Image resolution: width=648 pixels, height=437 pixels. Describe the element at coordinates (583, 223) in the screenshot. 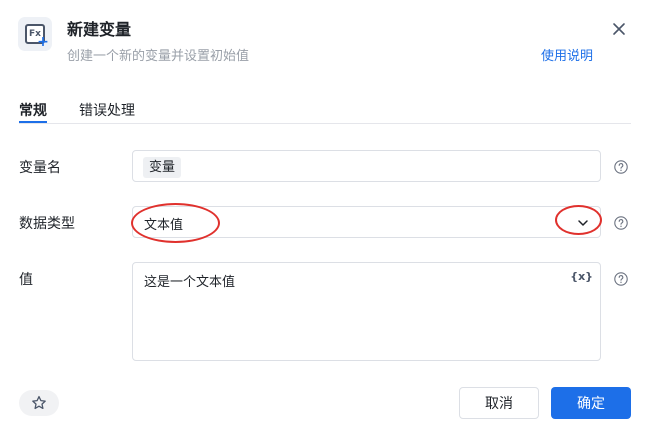

I see `chevron-down-icon` at that location.